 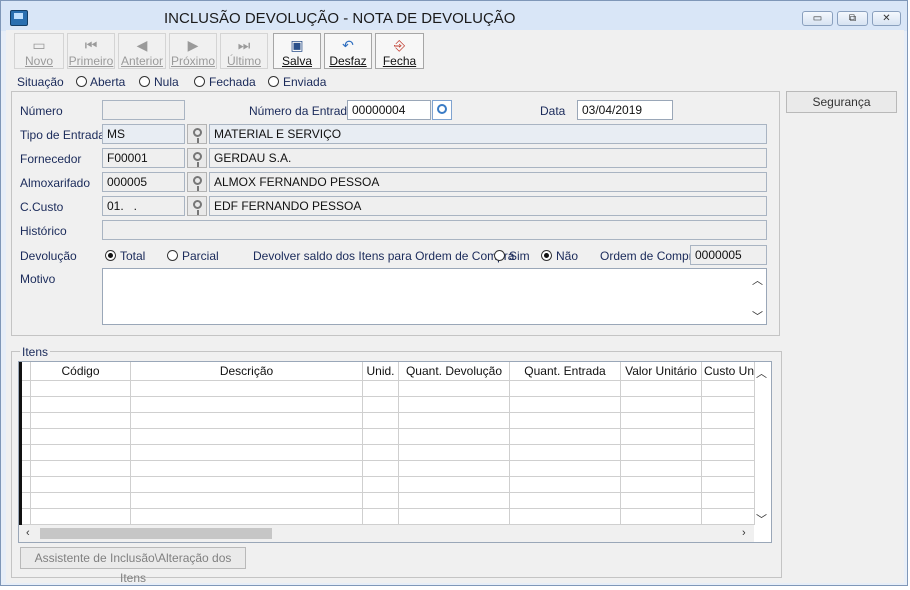 I want to click on col-descricao: Descrição, so click(x=246, y=371).